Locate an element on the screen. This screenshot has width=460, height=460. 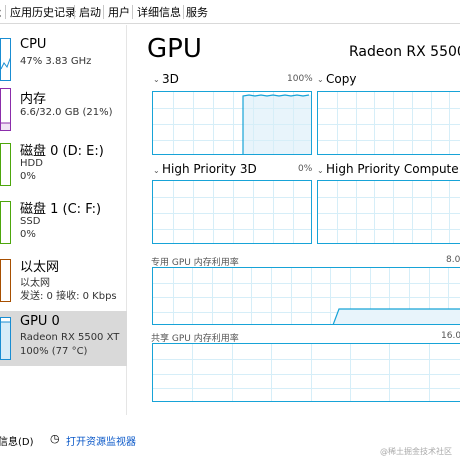
sidebar-item-title: 磁盘 1 (C: F:) is located at coordinates (61, 209).